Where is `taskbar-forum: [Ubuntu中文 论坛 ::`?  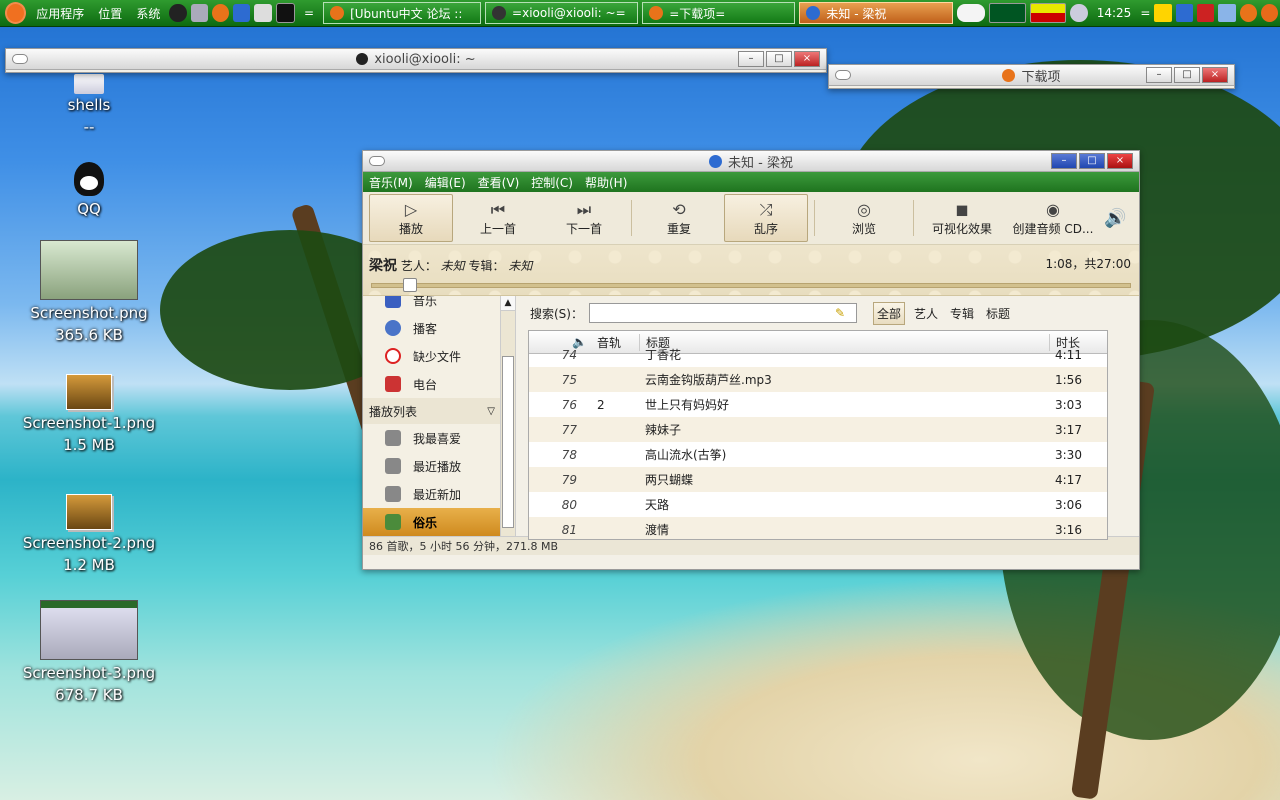
taskbar-forum: [Ubuntu中文 论坛 :: is located at coordinates (402, 13).